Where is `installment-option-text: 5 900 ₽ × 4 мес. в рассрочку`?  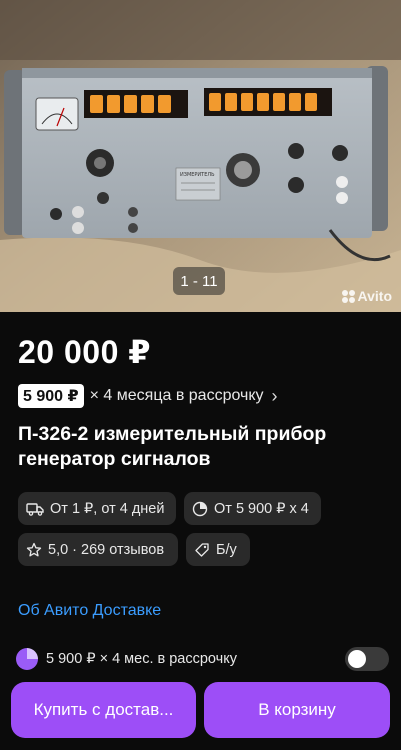
installment-option-text: 5 900 ₽ × 4 мес. в рассрочку is located at coordinates (141, 659).